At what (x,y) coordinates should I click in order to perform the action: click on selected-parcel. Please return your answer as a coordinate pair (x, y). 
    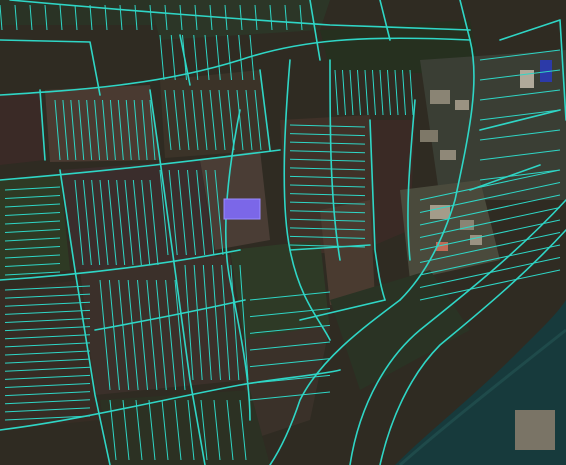
    Looking at the image, I should click on (242, 209).